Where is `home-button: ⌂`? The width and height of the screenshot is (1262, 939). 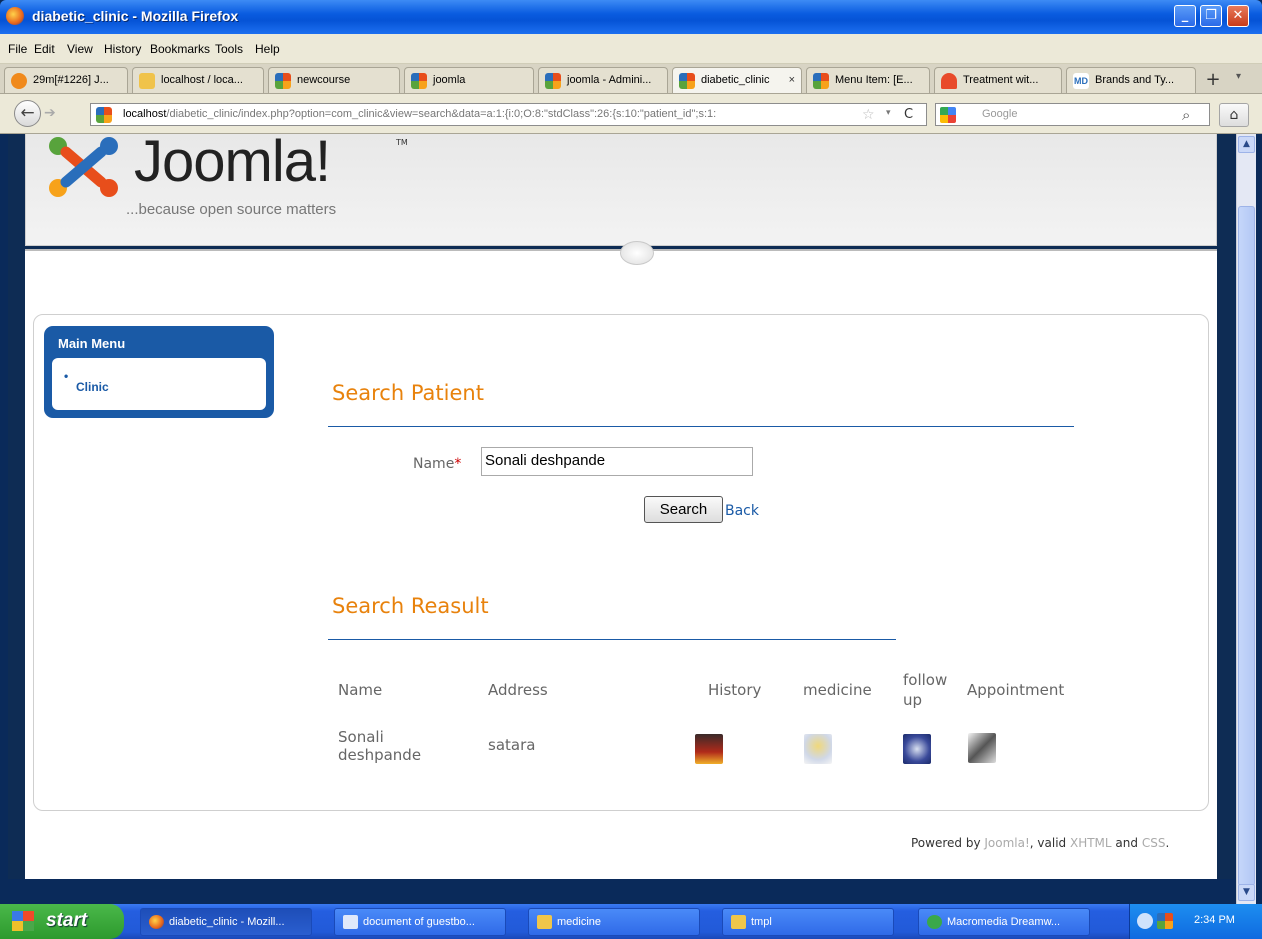
home-button: ⌂ is located at coordinates (1234, 115).